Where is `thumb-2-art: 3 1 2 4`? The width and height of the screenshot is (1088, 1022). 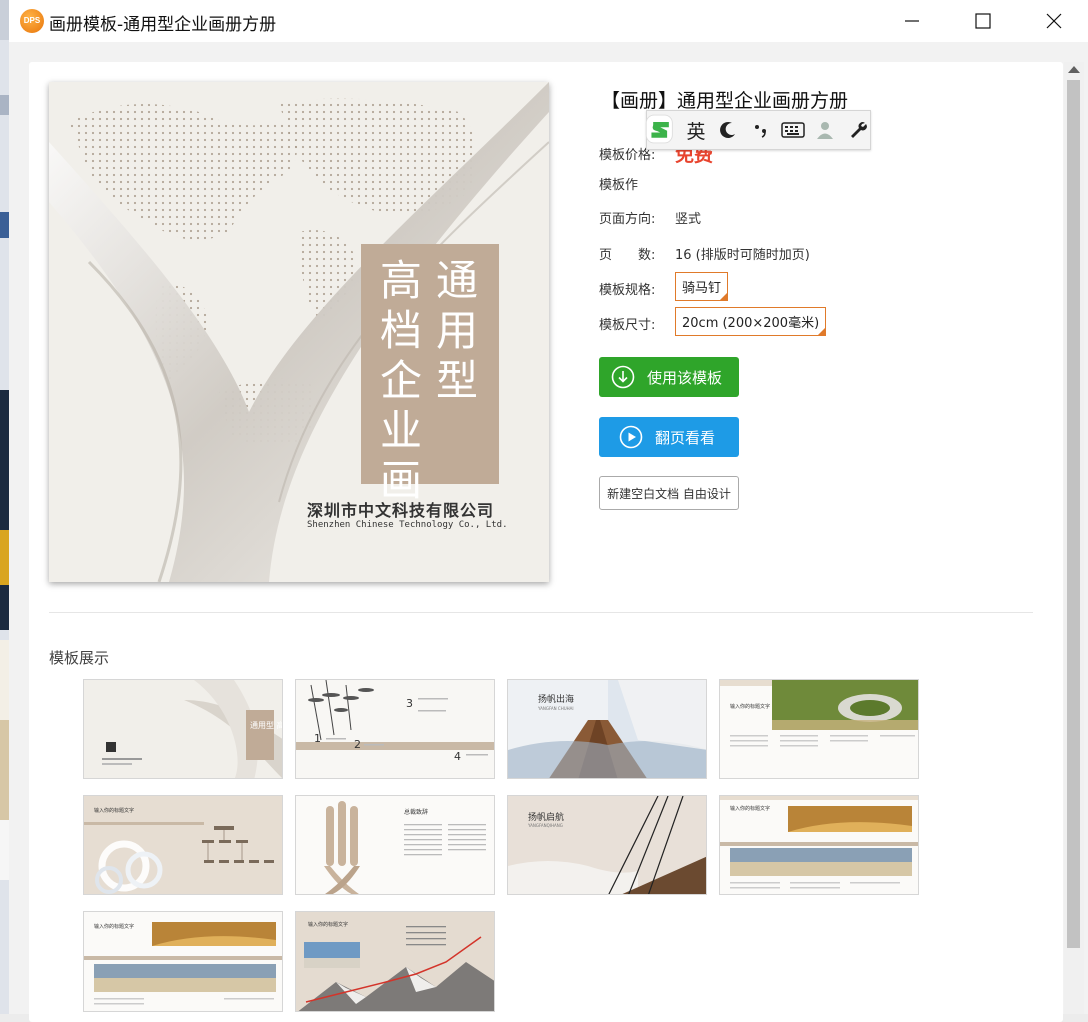
thumb-2-art: 3 1 2 4 is located at coordinates (395, 729).